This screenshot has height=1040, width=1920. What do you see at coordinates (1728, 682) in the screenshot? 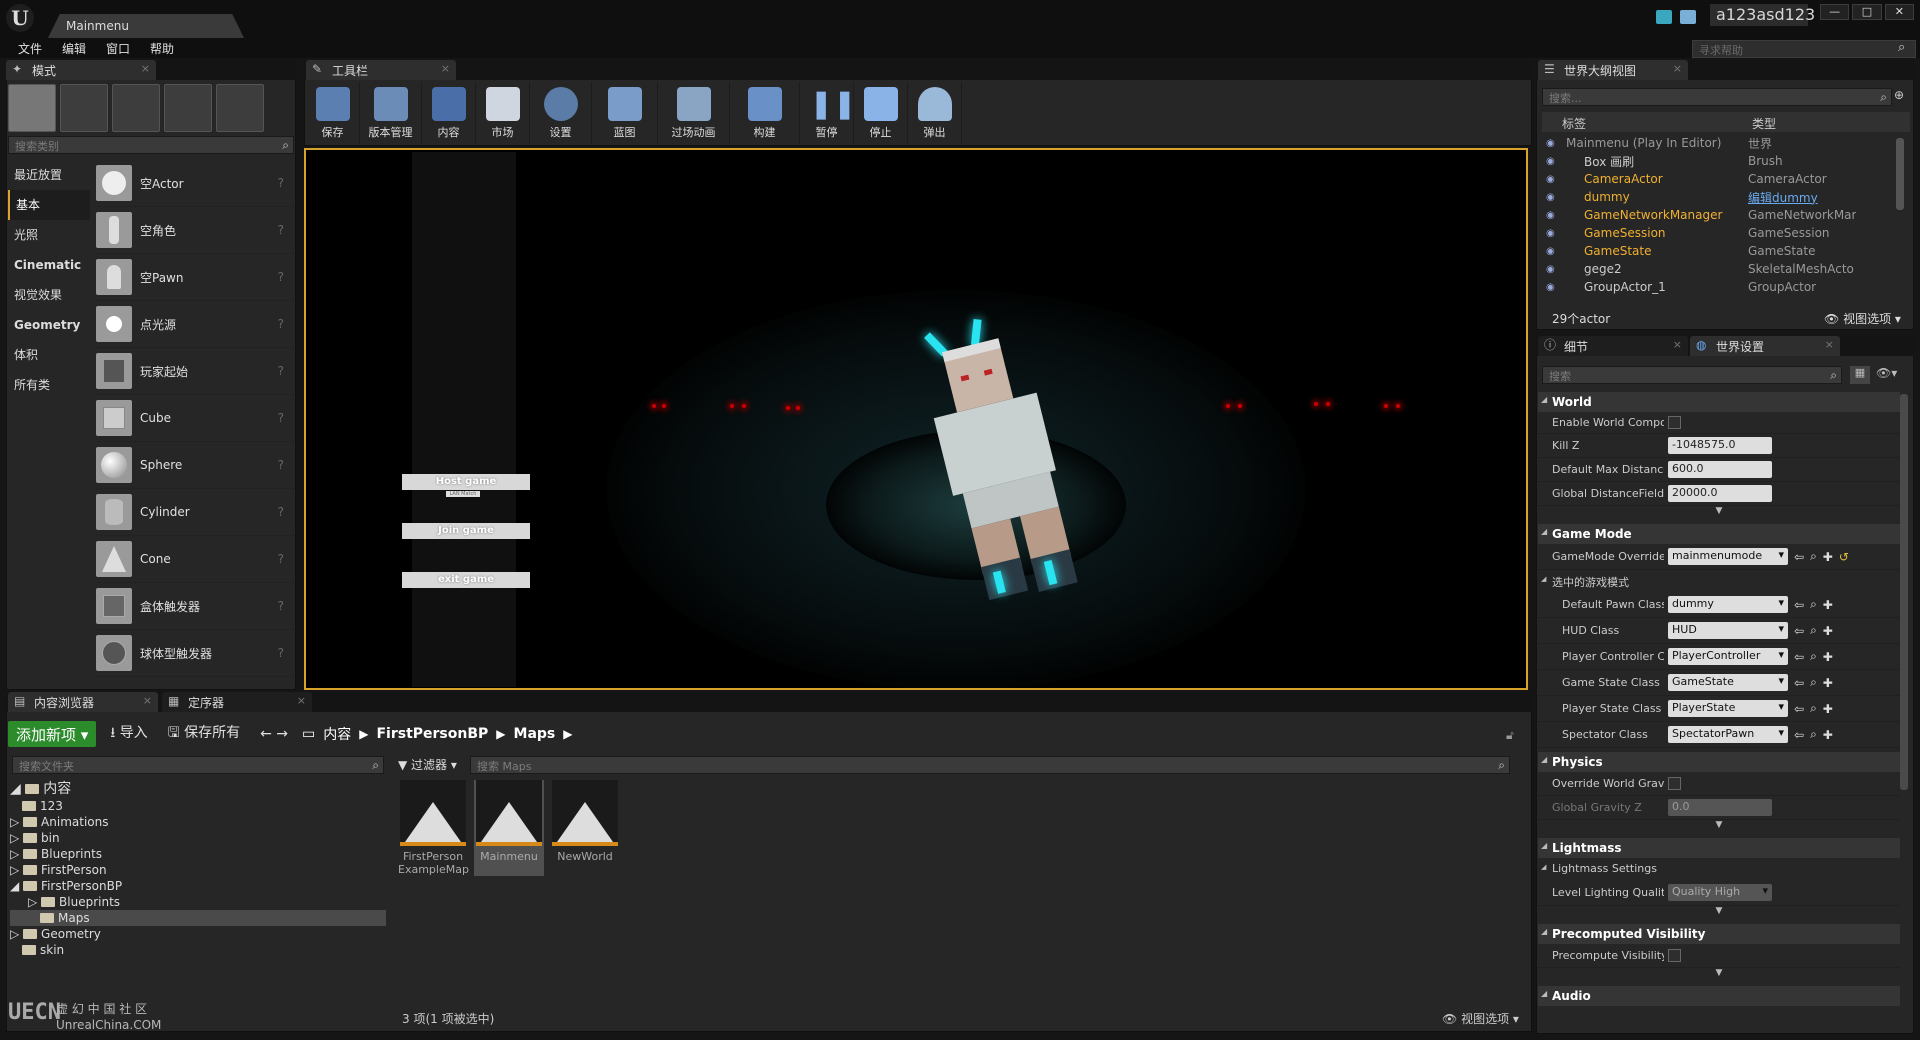
I see `game-state-class-select: GameState` at bounding box center [1728, 682].